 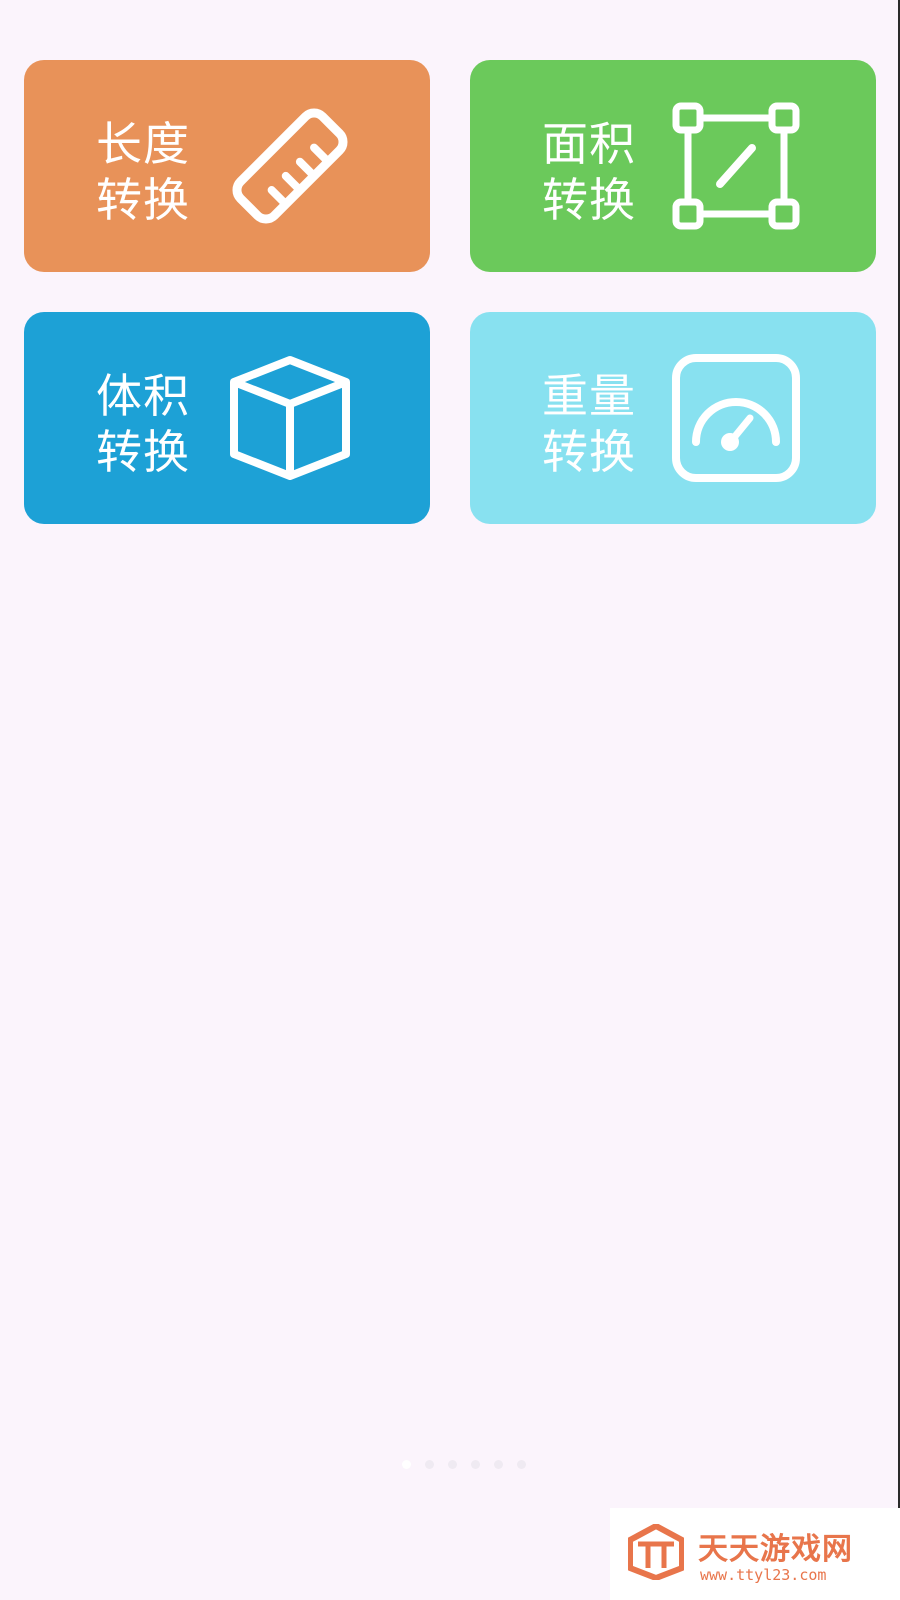 I want to click on page-indicator, so click(x=464, y=1467).